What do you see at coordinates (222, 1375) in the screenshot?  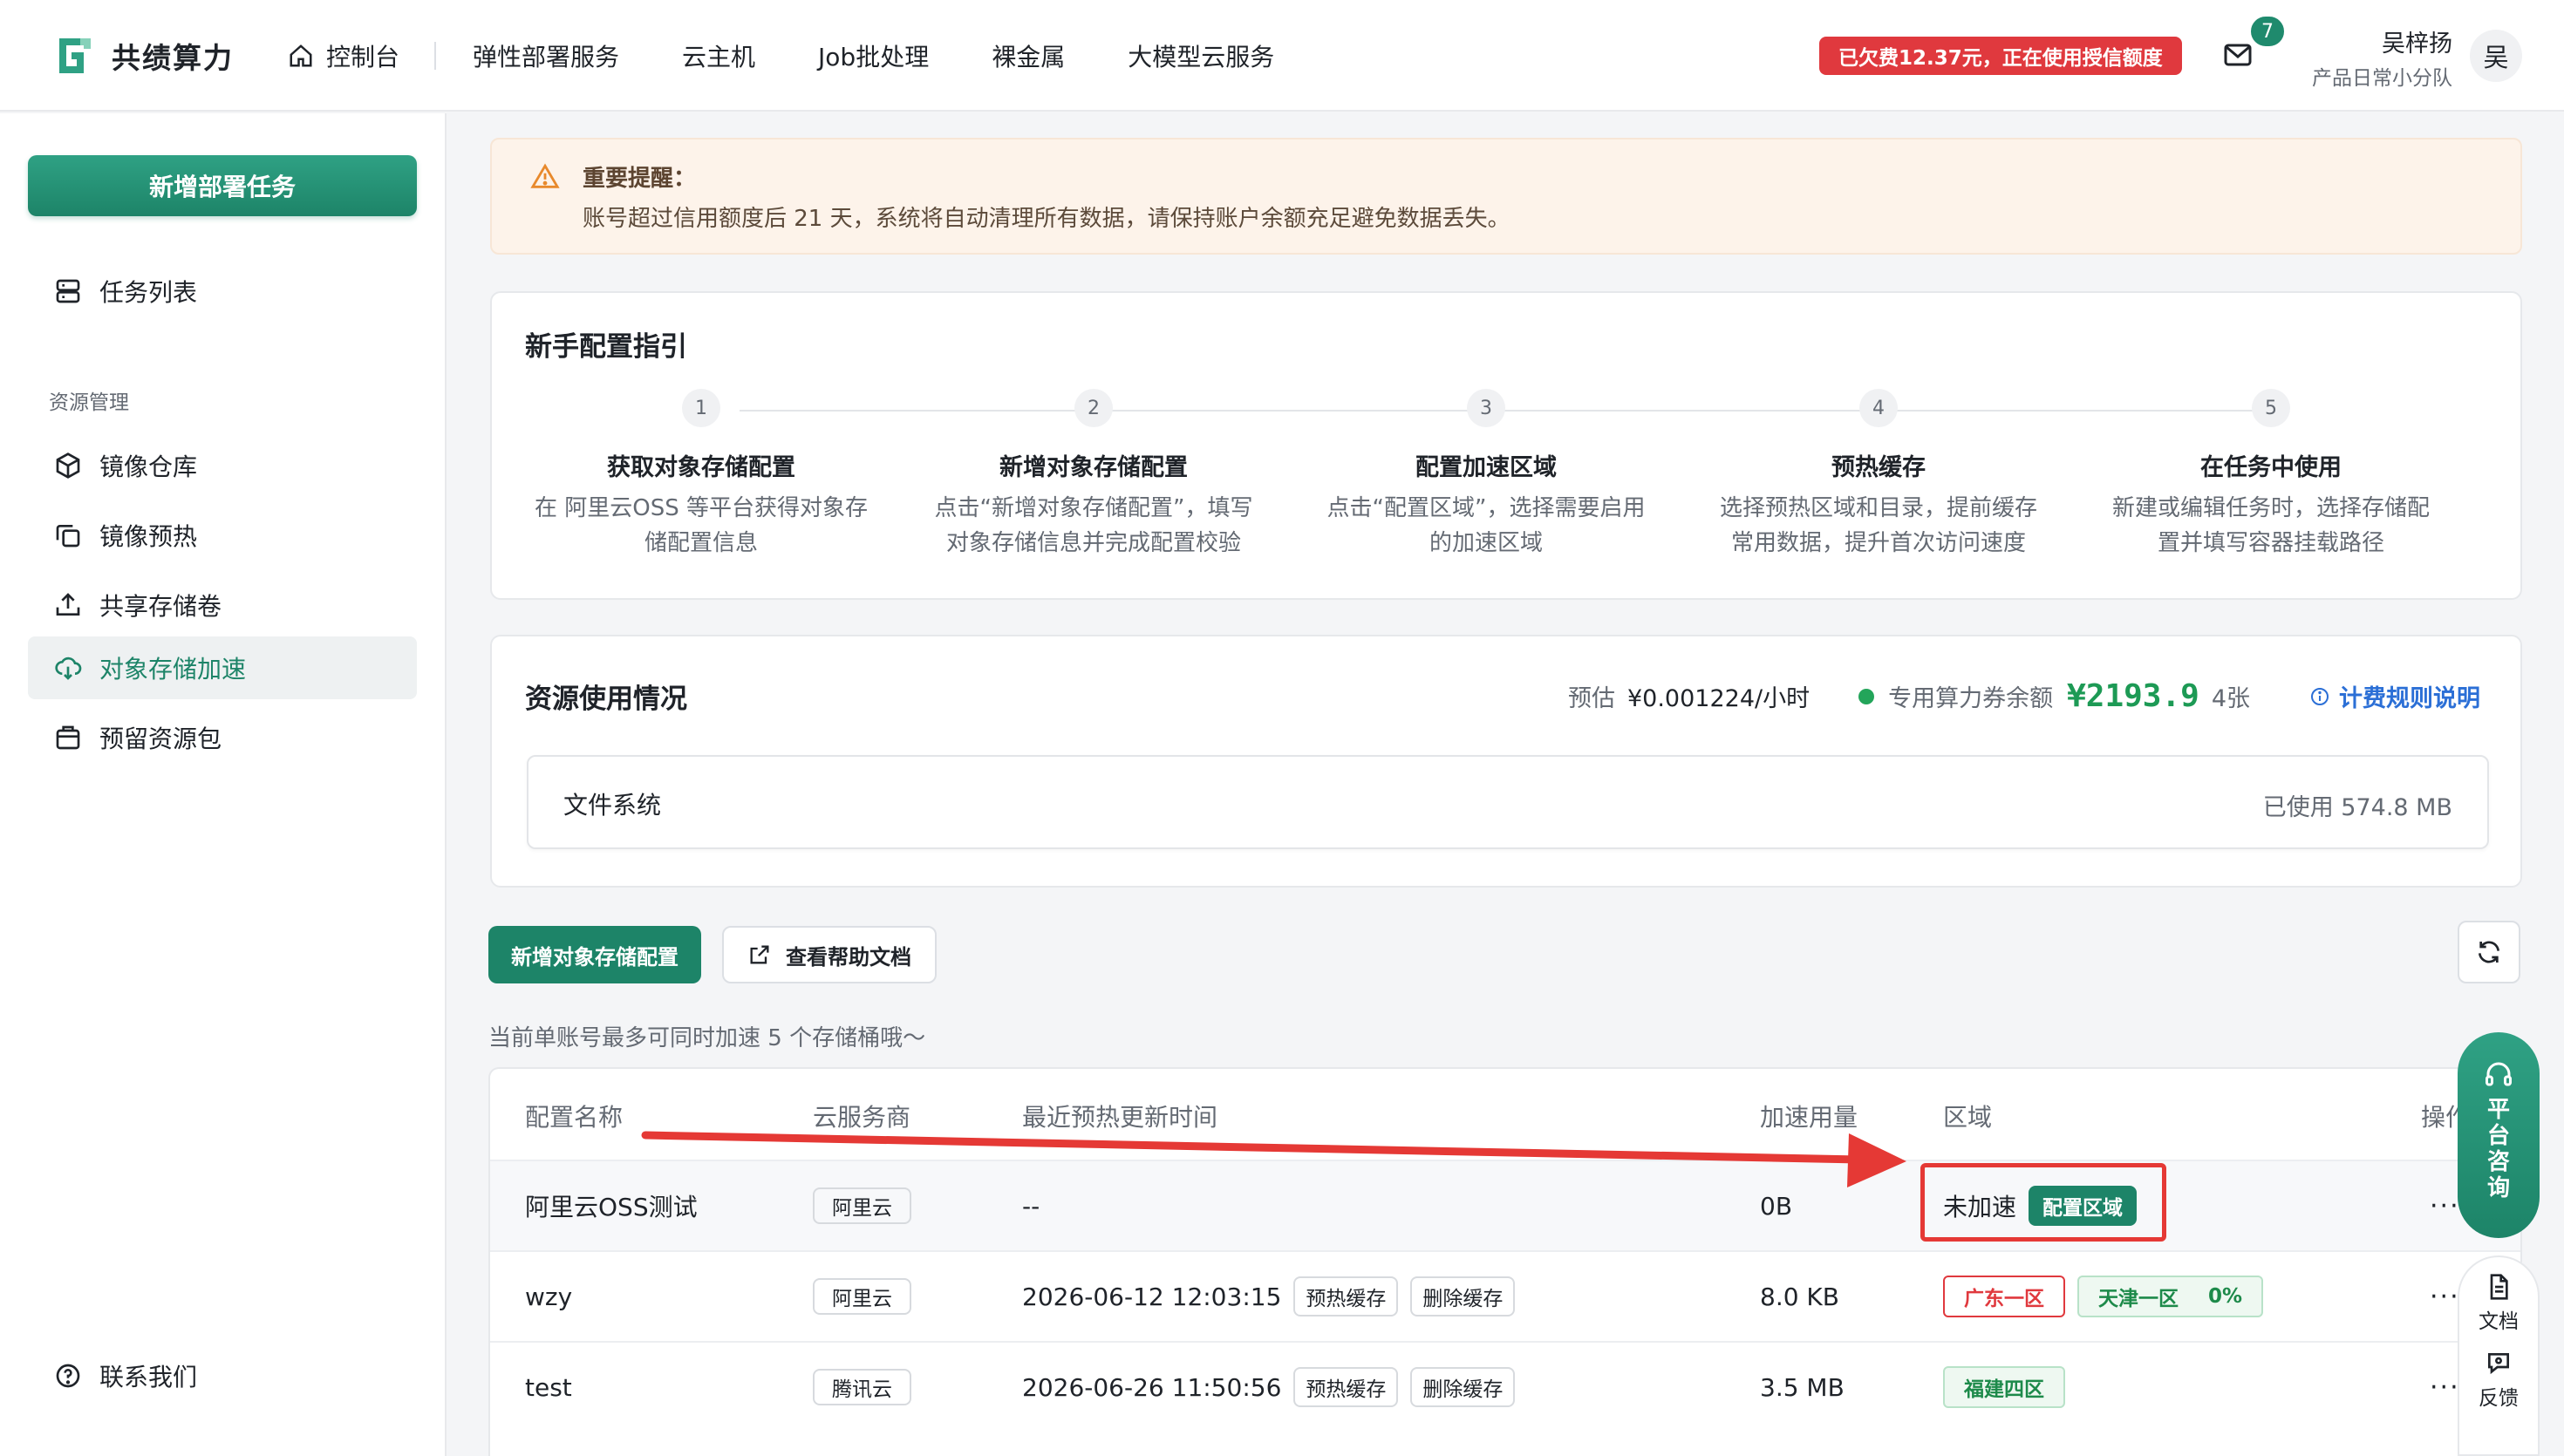 I see `sidebar-item-contact: 联系我们` at bounding box center [222, 1375].